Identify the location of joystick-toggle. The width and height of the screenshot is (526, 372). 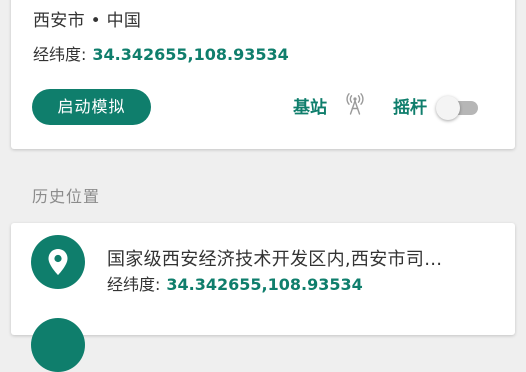
(457, 108).